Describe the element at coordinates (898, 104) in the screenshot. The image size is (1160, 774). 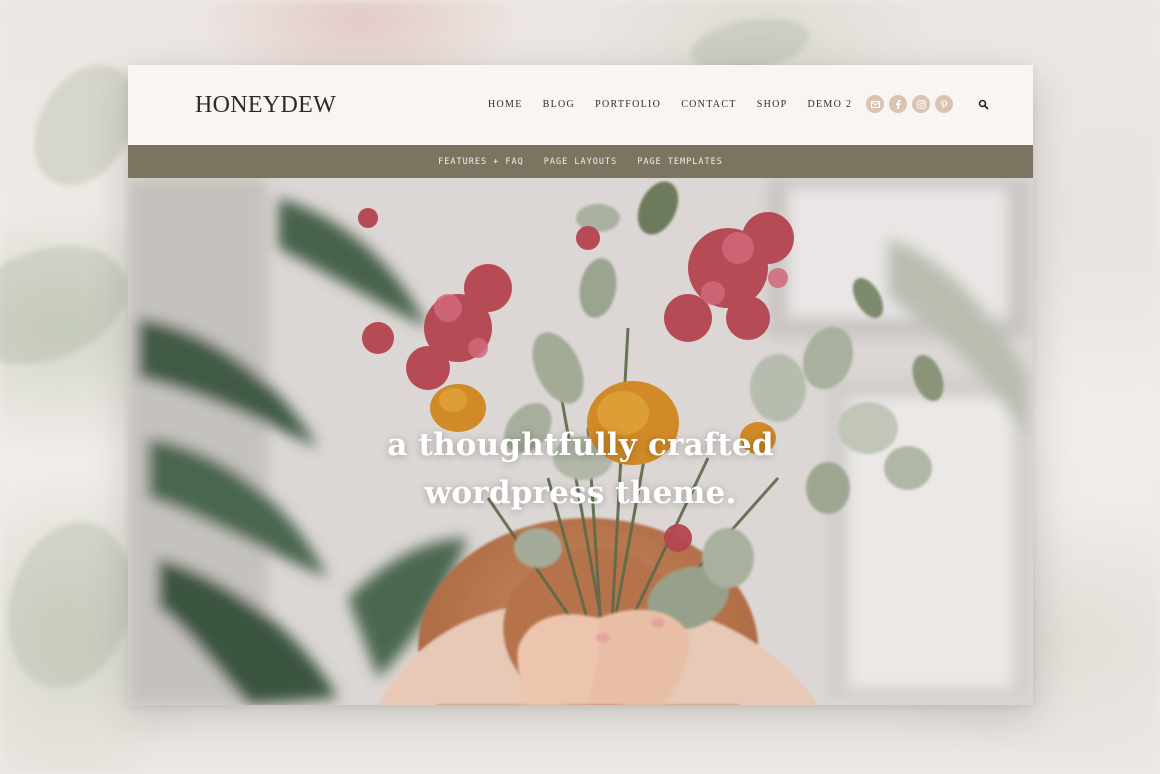
I see `facebook-icon` at that location.